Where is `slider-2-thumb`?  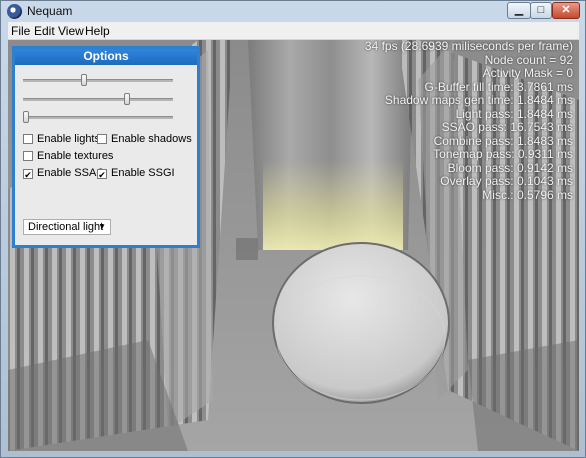 slider-2-thumb is located at coordinates (127, 99).